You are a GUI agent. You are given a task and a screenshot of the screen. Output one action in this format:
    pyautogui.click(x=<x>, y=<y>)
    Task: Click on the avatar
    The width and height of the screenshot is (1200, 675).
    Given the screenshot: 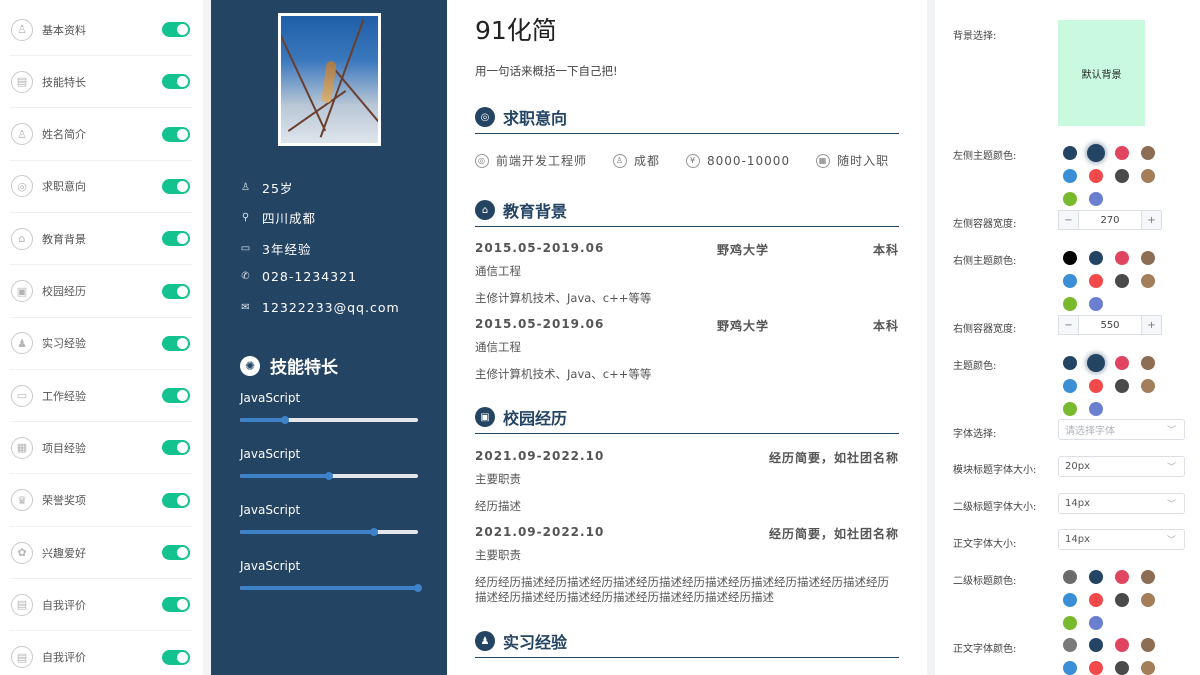 What is the action you would take?
    pyautogui.click(x=329, y=79)
    